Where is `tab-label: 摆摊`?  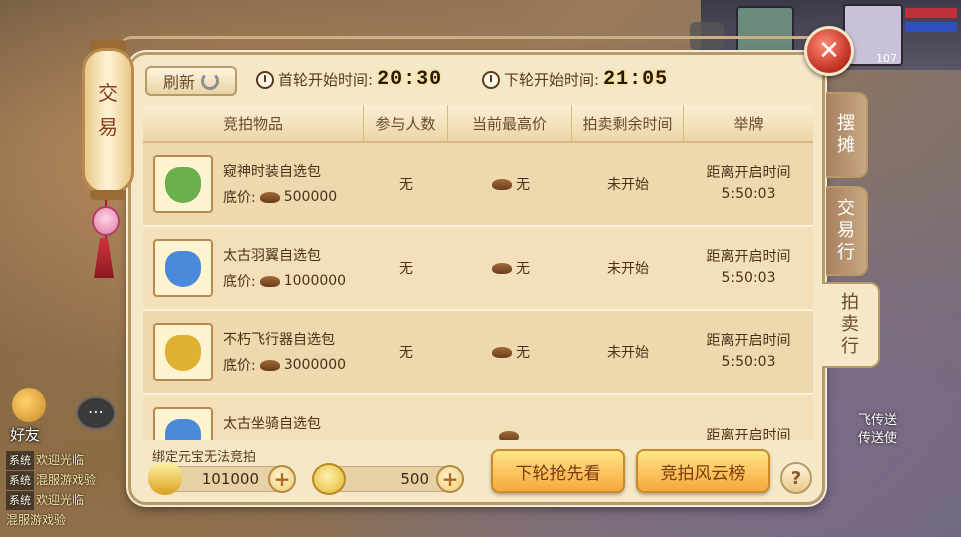 tab-label: 摆摊 is located at coordinates (846, 134).